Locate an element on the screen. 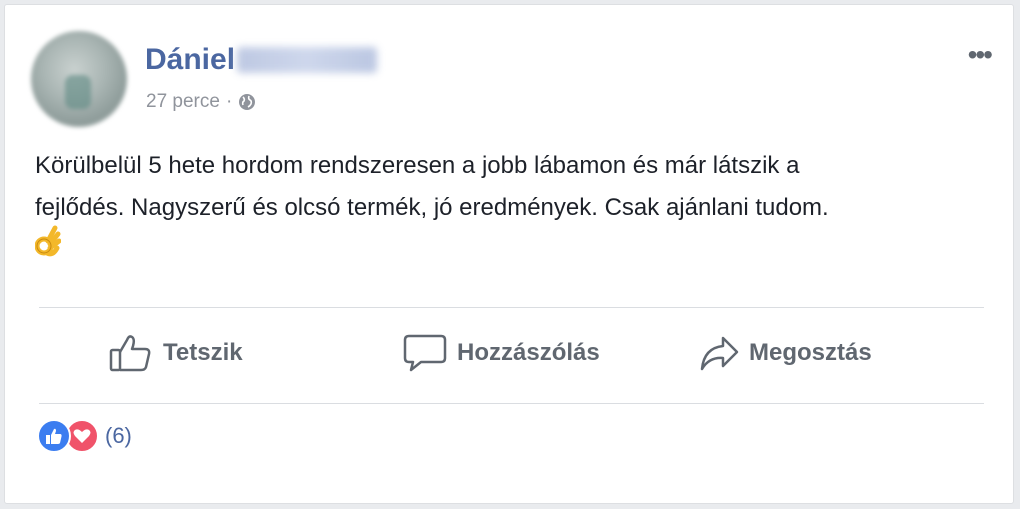 The width and height of the screenshot is (1020, 509). more-options-icon: ••• is located at coordinates (980, 55).